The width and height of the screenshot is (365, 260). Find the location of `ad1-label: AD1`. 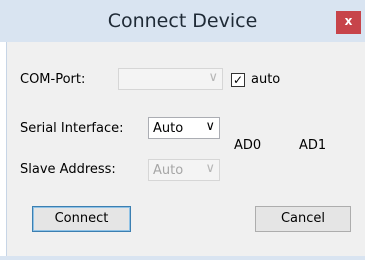

ad1-label: AD1 is located at coordinates (313, 145).